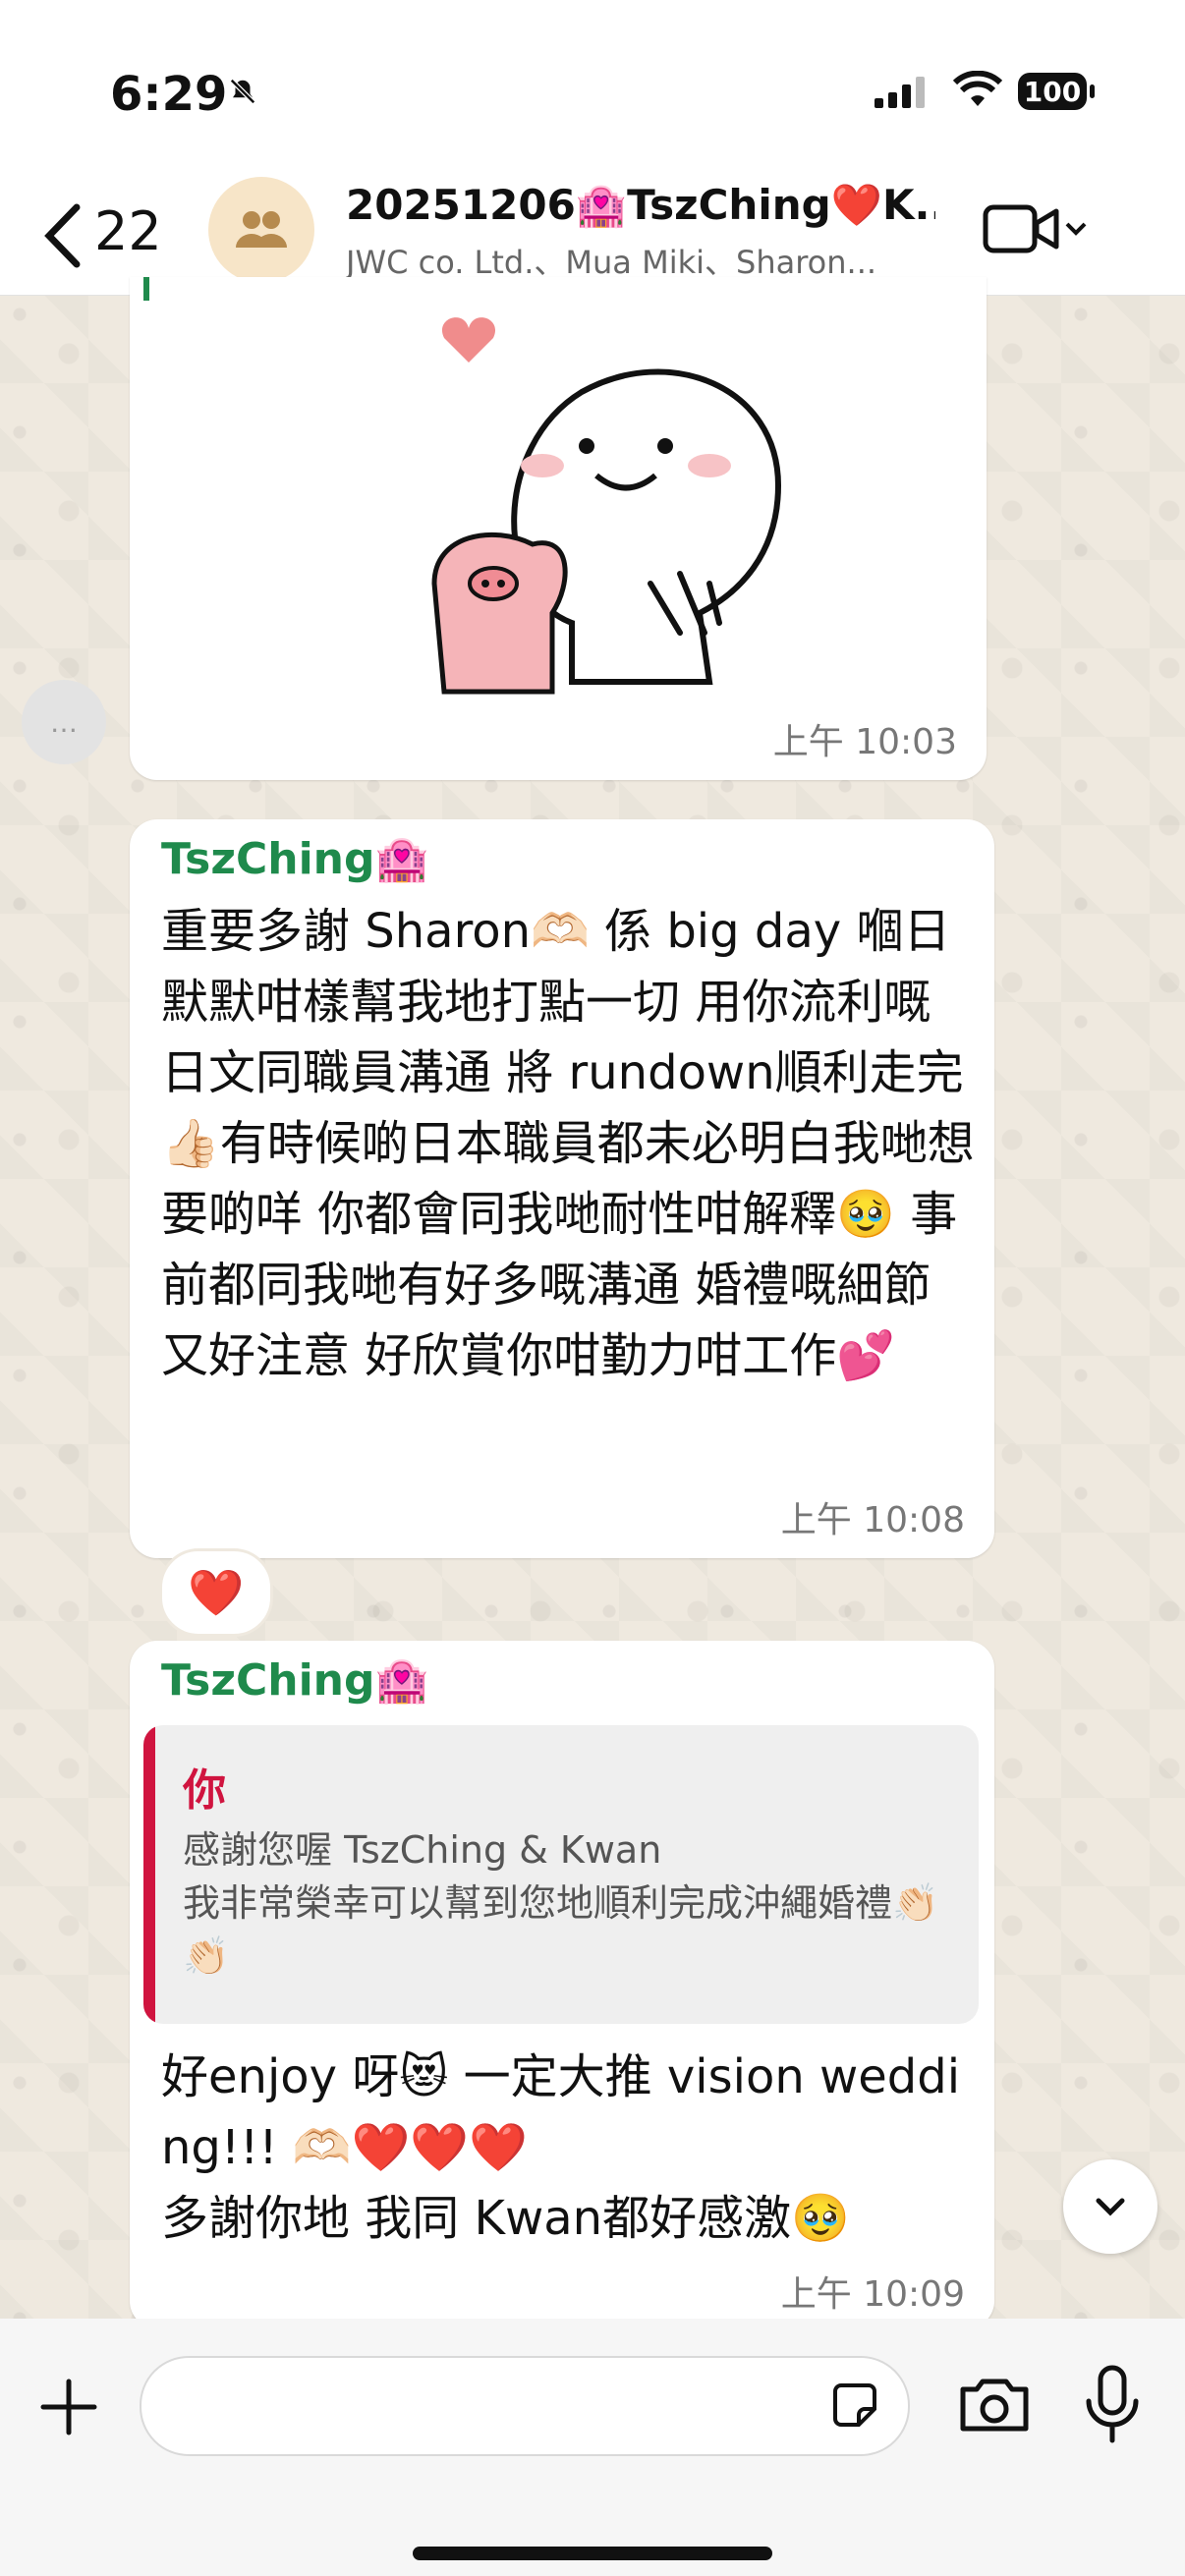  I want to click on video-call-button, so click(1041, 229).